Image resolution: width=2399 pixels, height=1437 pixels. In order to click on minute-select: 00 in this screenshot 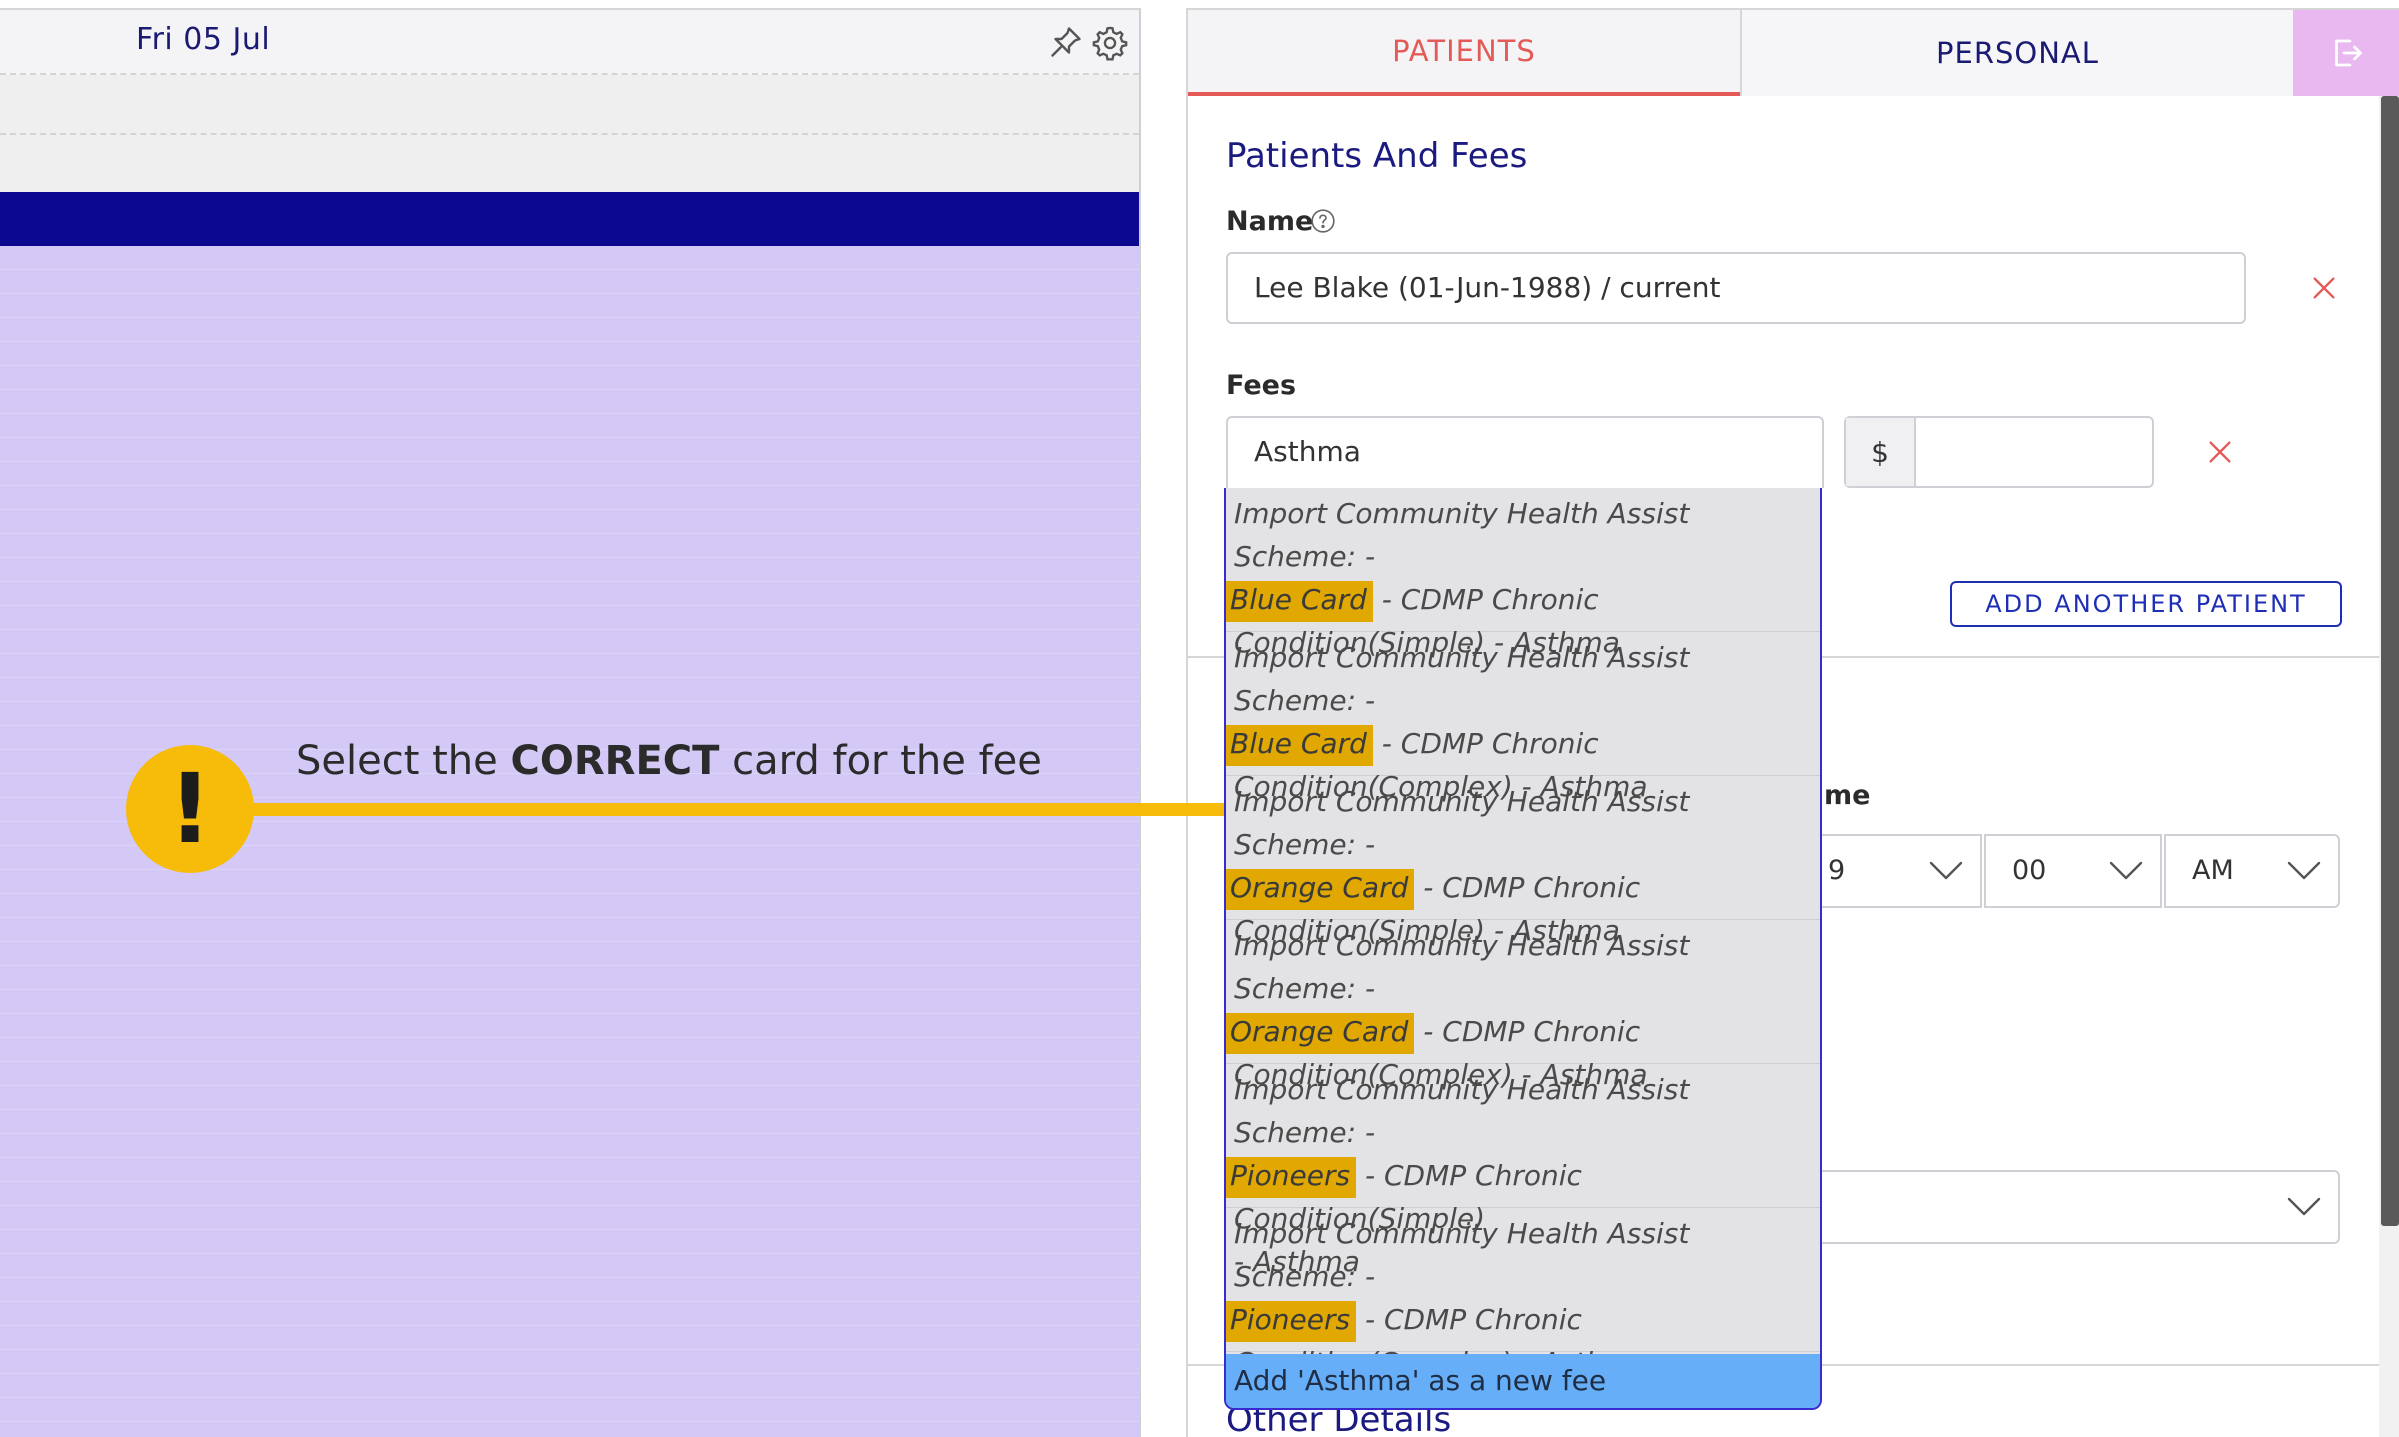, I will do `click(2073, 871)`.